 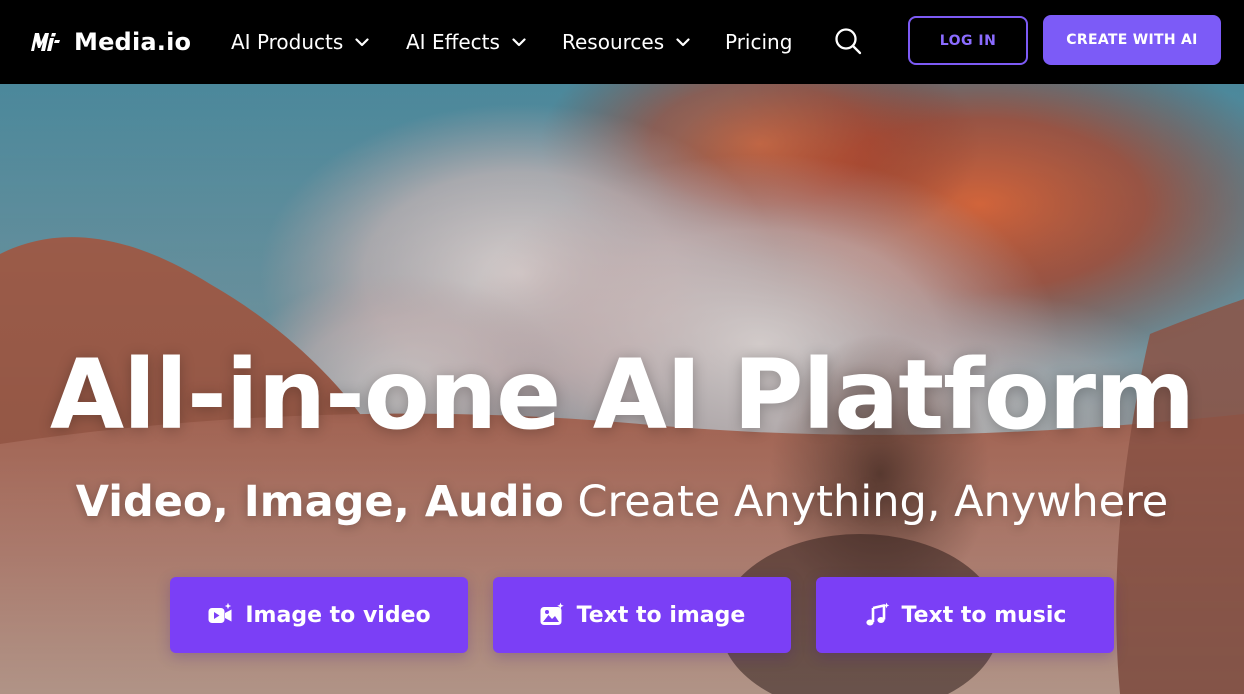 I want to click on image-to-video-label: Image to video, so click(x=338, y=615).